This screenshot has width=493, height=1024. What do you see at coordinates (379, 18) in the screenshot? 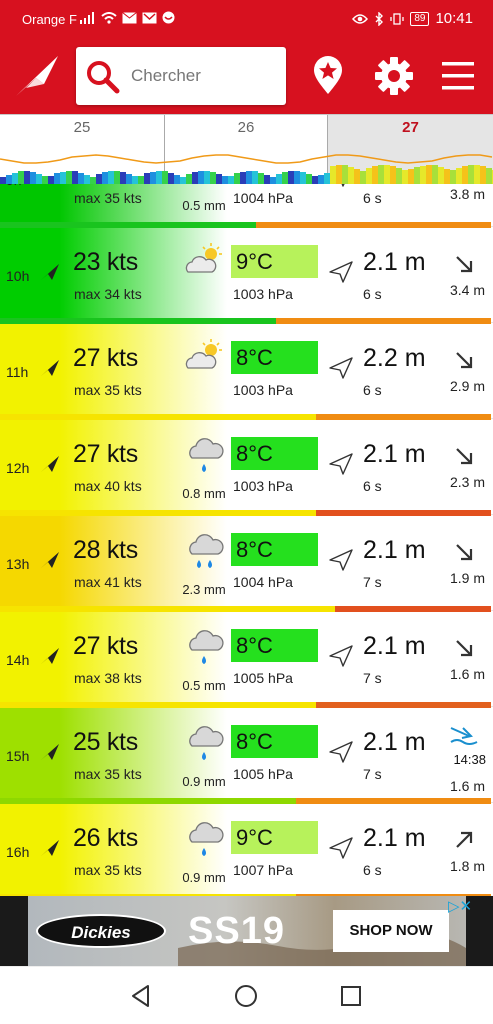
I see `bluetooth-icon` at bounding box center [379, 18].